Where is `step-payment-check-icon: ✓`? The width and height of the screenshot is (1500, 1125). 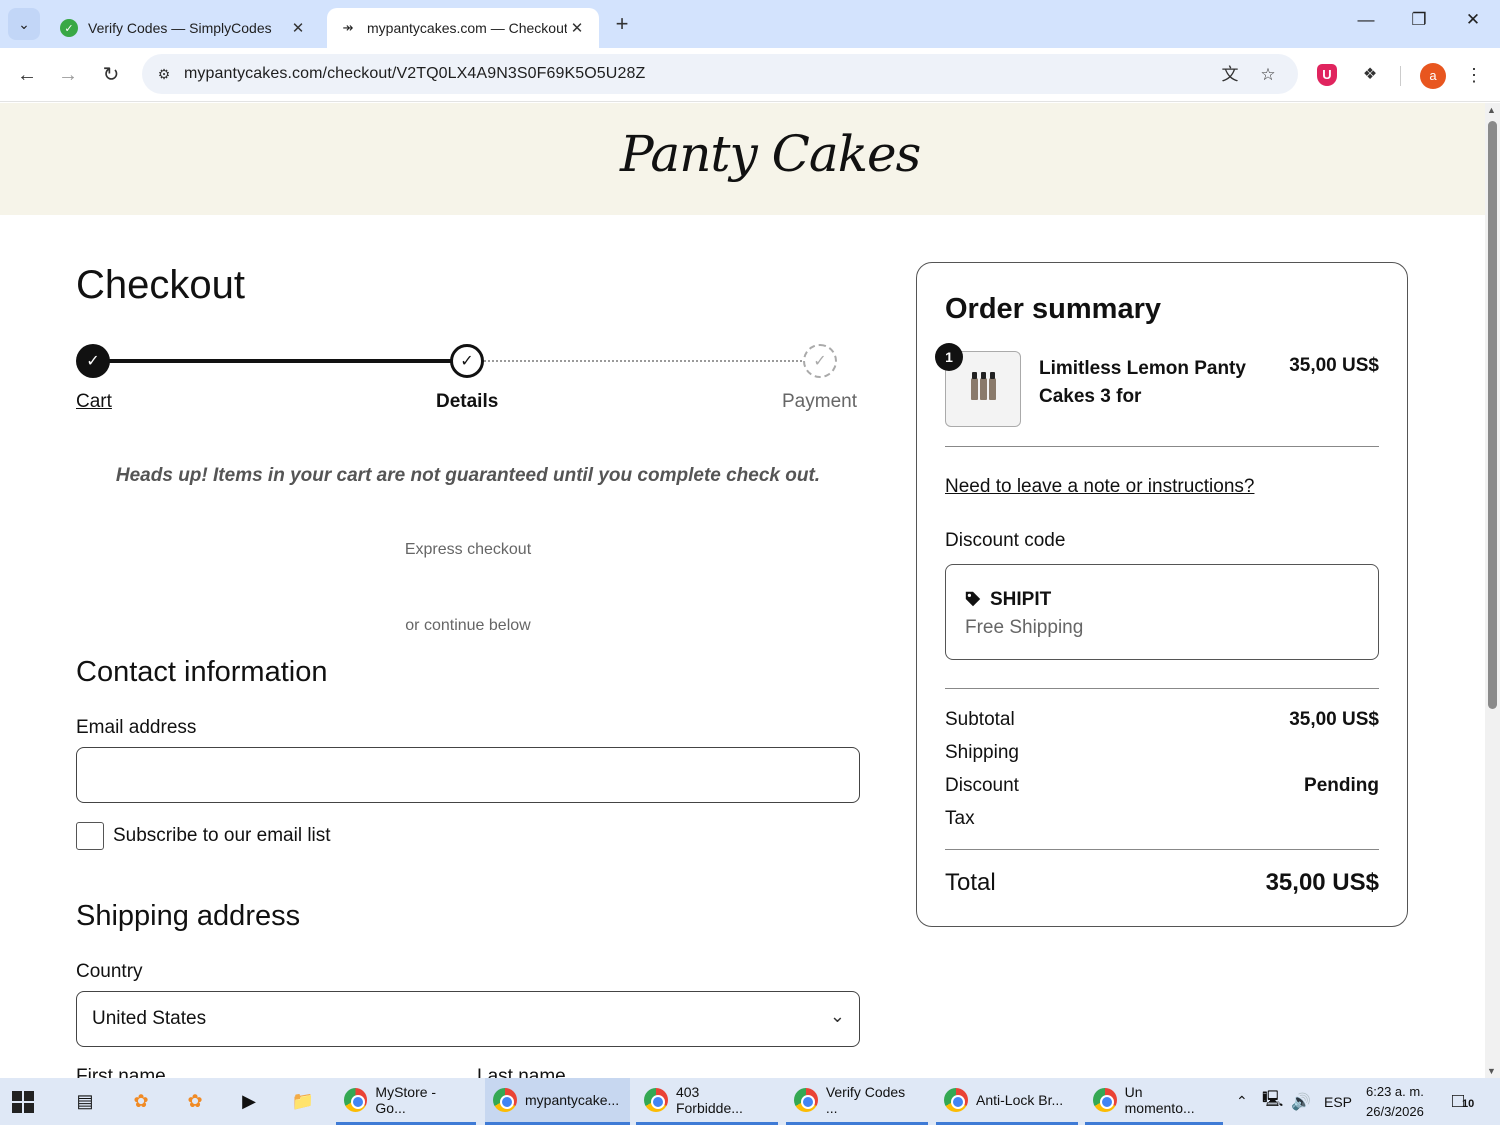 step-payment-check-icon: ✓ is located at coordinates (820, 361).